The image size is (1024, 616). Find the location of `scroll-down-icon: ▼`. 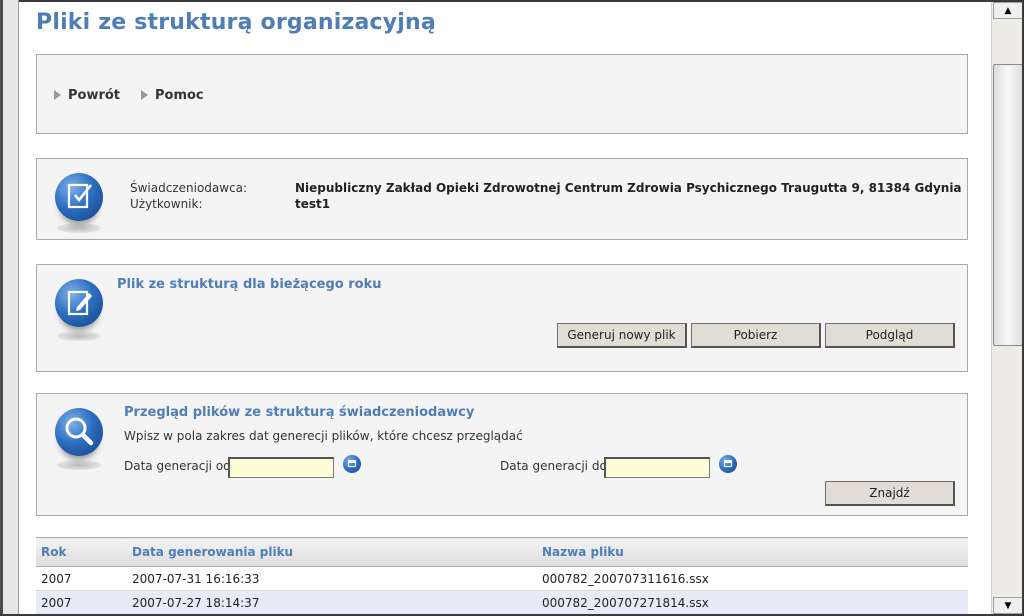

scroll-down-icon: ▼ is located at coordinates (1008, 605).